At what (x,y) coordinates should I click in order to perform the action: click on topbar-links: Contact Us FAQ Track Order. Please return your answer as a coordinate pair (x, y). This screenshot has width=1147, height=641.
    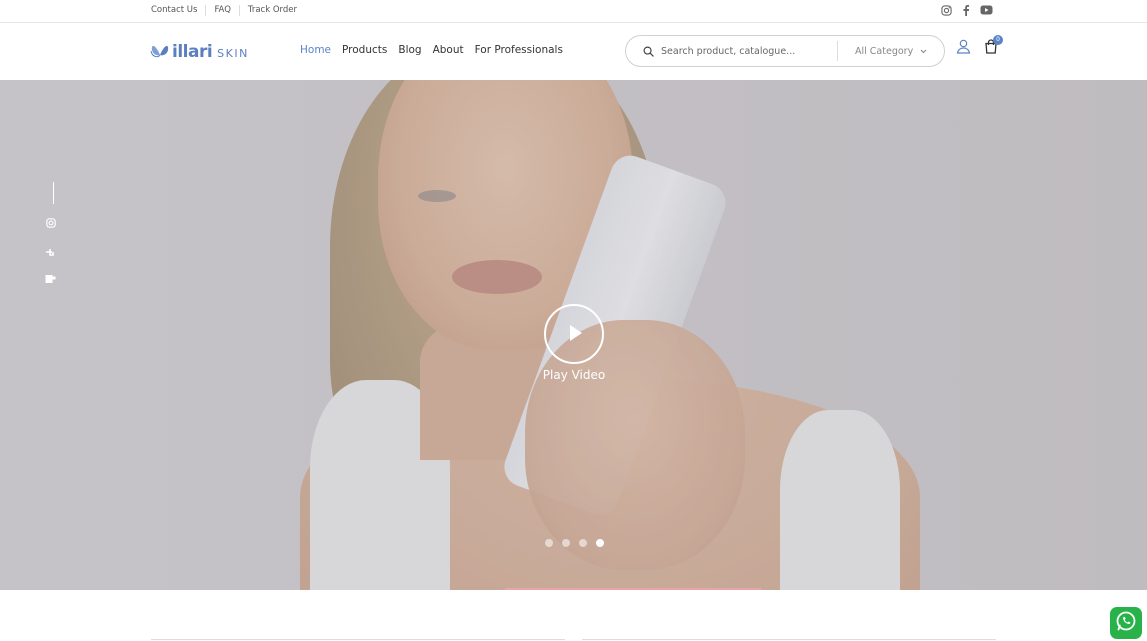
    Looking at the image, I should click on (228, 10).